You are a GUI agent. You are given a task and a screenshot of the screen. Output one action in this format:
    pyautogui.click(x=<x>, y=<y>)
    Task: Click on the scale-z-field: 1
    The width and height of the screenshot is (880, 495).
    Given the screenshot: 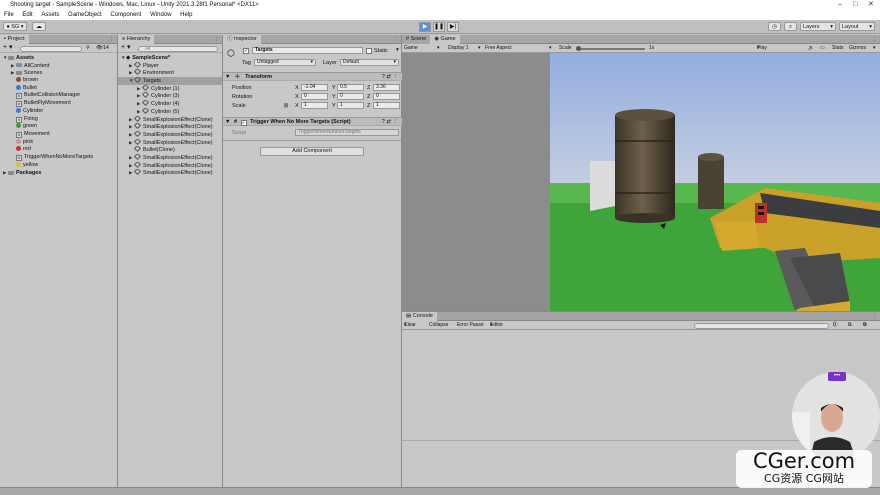 What is the action you would take?
    pyautogui.click(x=386, y=105)
    